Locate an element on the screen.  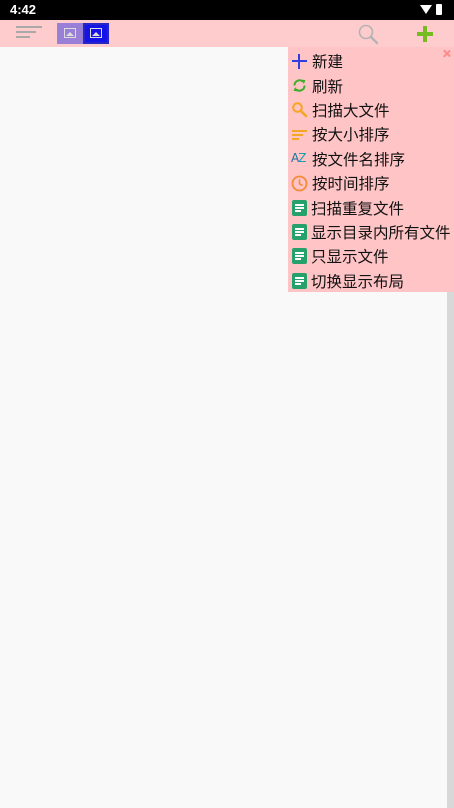
grid-view-icon is located at coordinates (70, 33).